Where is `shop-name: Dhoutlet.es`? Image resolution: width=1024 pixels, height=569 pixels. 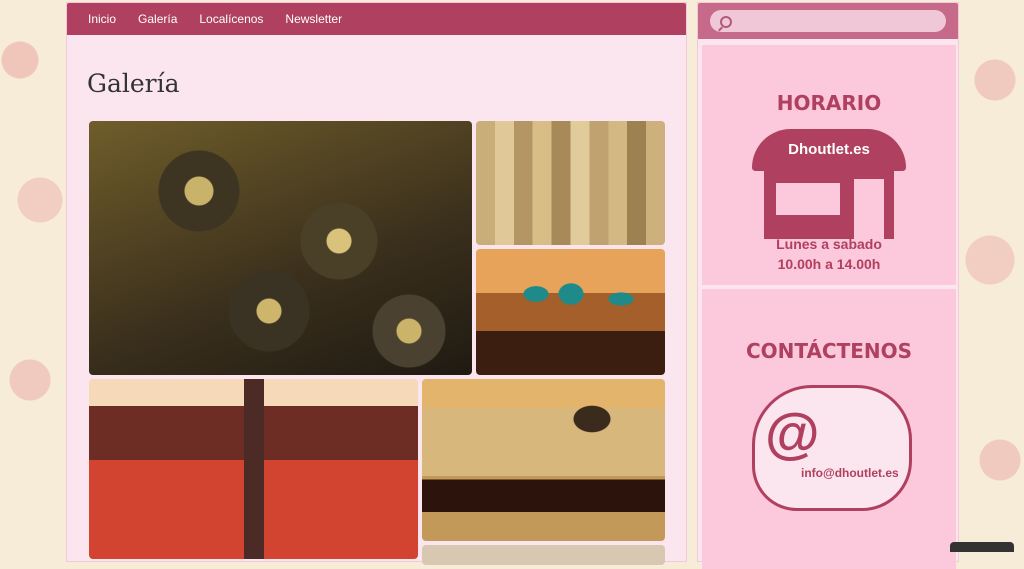
shop-name: Dhoutlet.es is located at coordinates (829, 149).